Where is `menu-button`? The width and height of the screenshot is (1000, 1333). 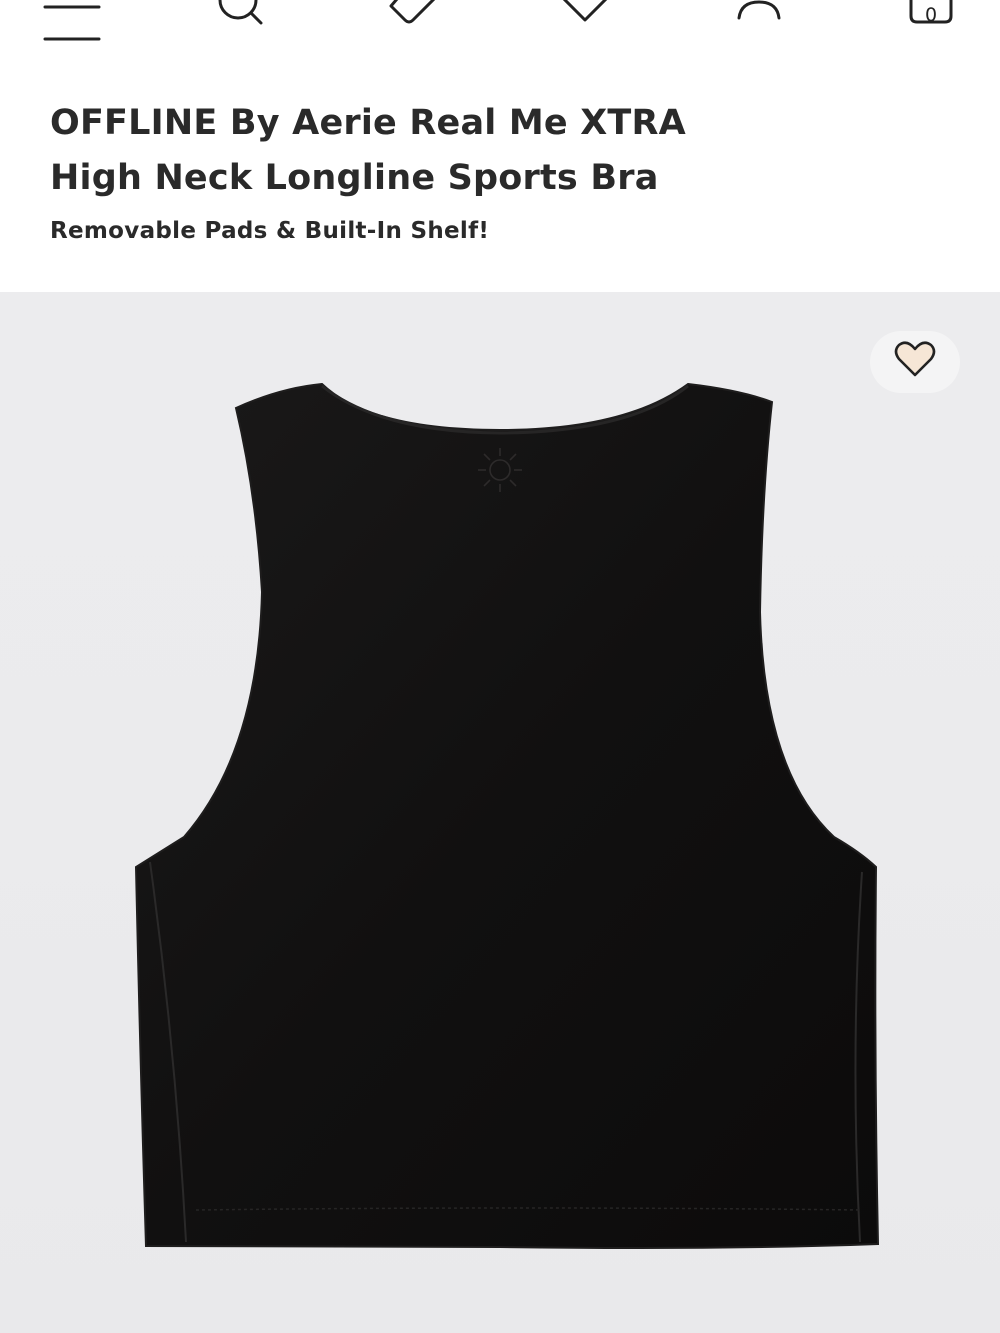 menu-button is located at coordinates (65, 24).